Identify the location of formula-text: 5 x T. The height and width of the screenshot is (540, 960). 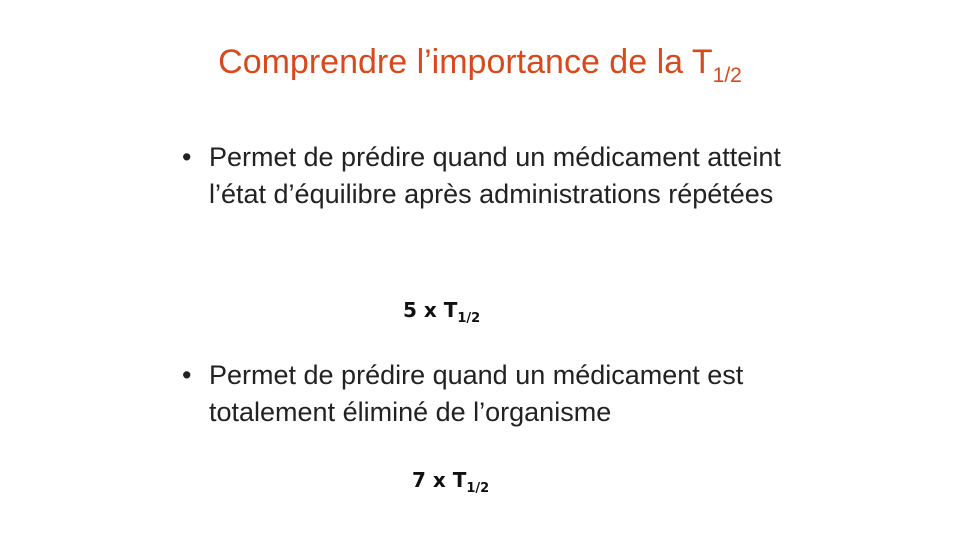
(430, 310).